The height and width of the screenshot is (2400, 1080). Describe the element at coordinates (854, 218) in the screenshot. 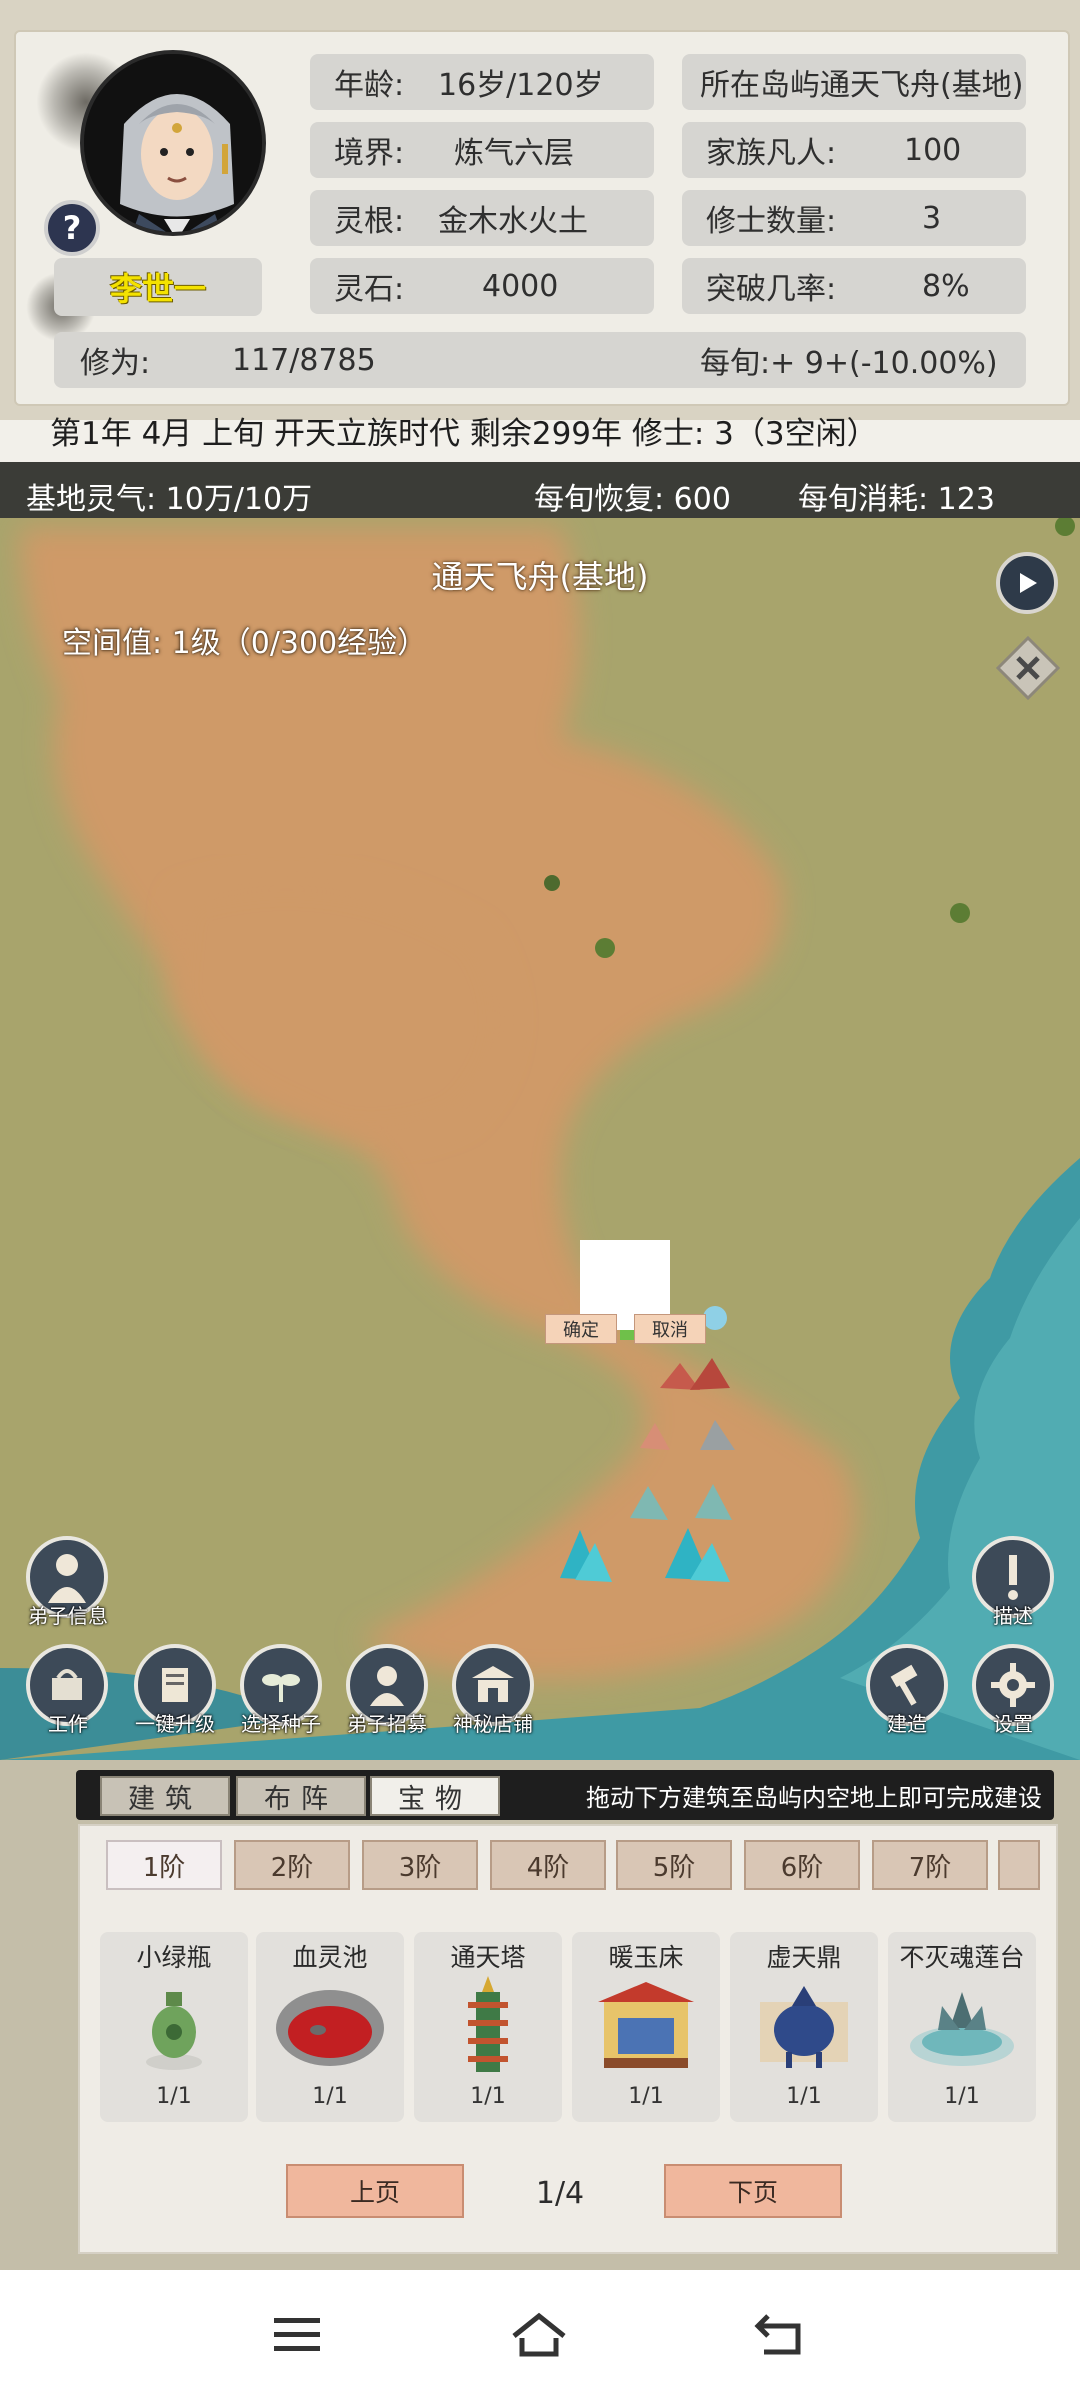

I see `cultivators-field: 修士数量: 3` at that location.